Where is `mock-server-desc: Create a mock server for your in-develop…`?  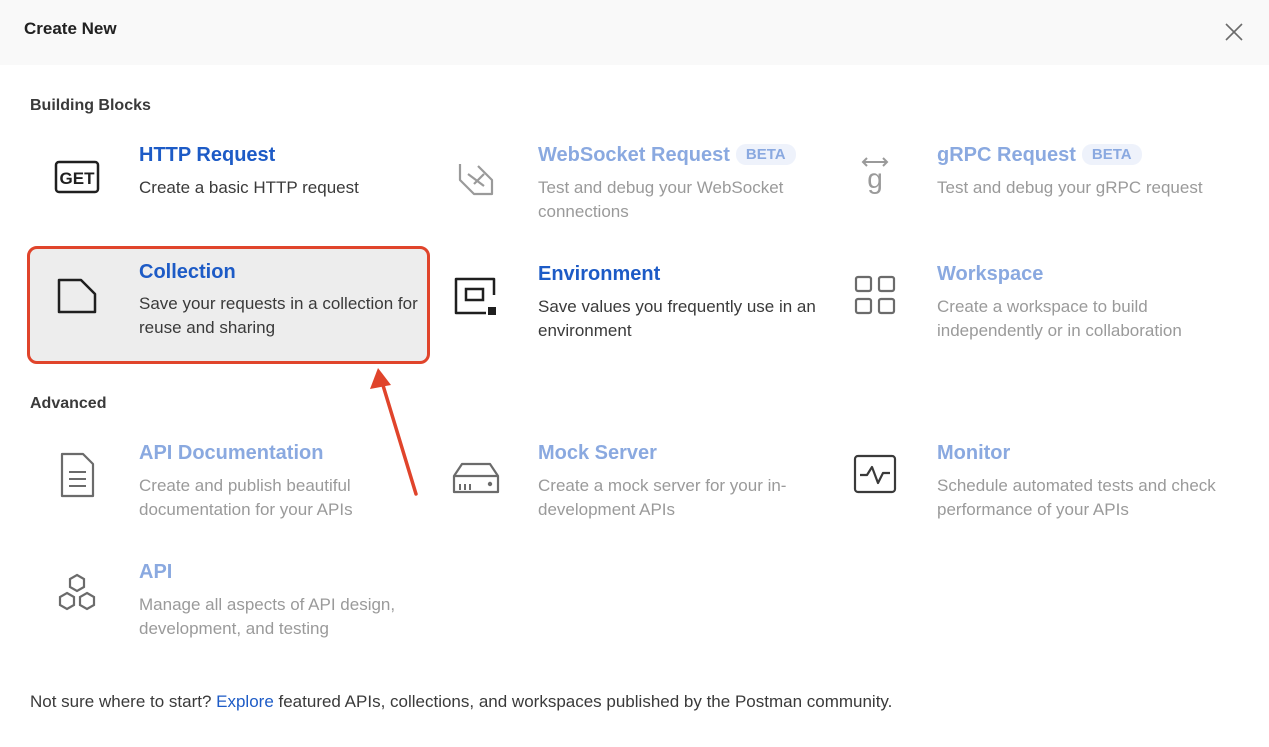 mock-server-desc: Create a mock server for your in-develop… is located at coordinates (662, 497).